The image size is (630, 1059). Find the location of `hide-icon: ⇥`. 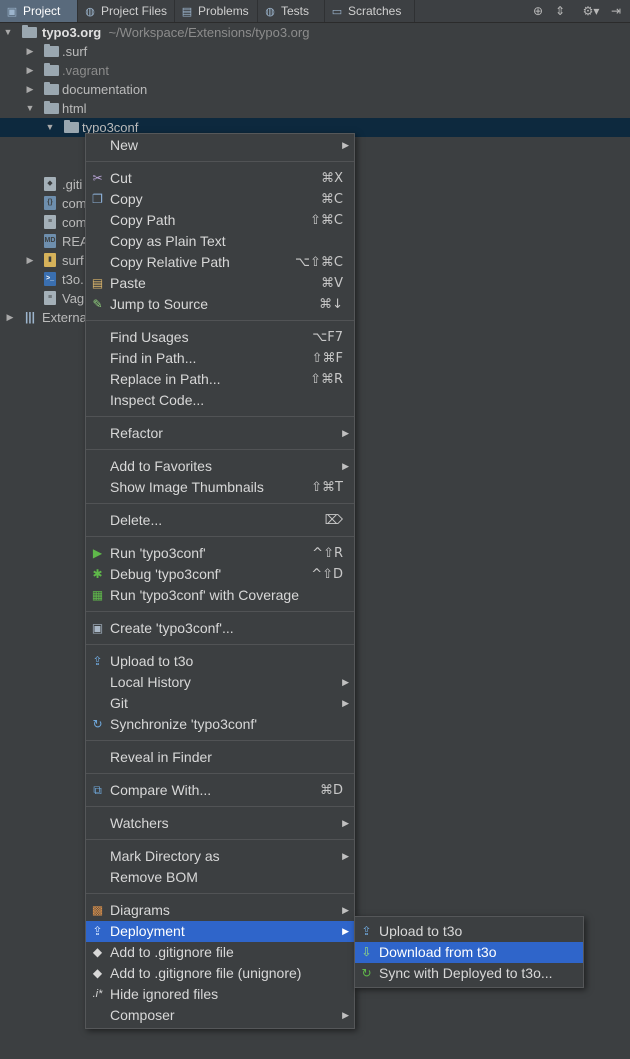

hide-icon: ⇥ is located at coordinates (616, 11).